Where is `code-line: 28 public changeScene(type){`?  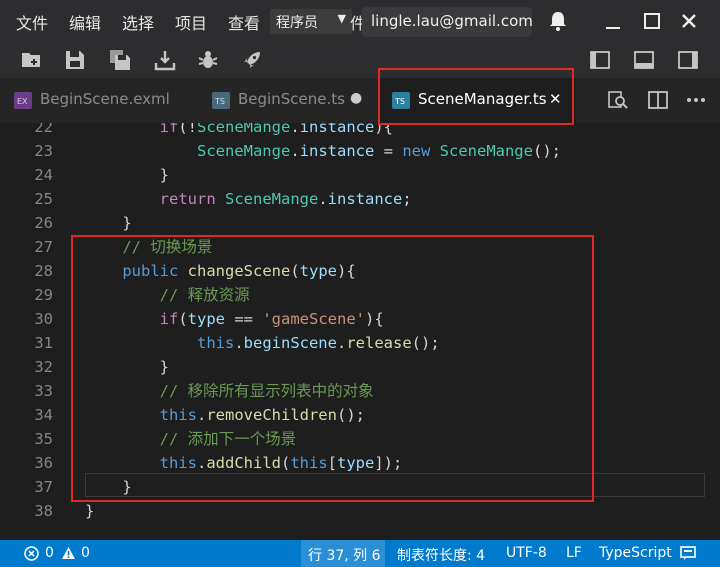
code-line: 28 public changeScene(type){ is located at coordinates (360, 271).